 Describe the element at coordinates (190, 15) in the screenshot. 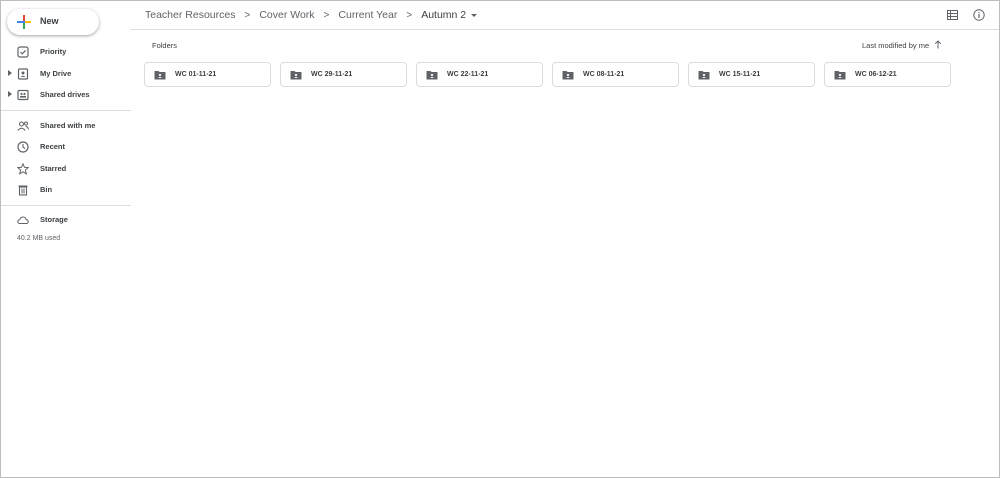

I see `breadcrumb-item-teacher-resources: Teacher Resources` at that location.